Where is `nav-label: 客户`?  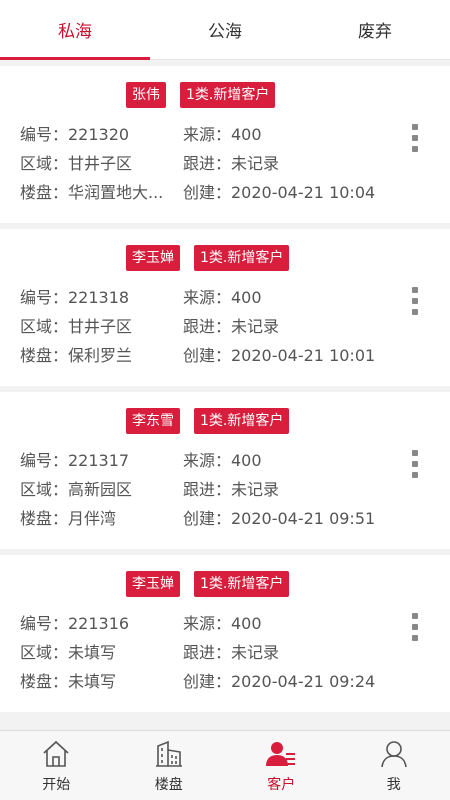 nav-label: 客户 is located at coordinates (281, 785).